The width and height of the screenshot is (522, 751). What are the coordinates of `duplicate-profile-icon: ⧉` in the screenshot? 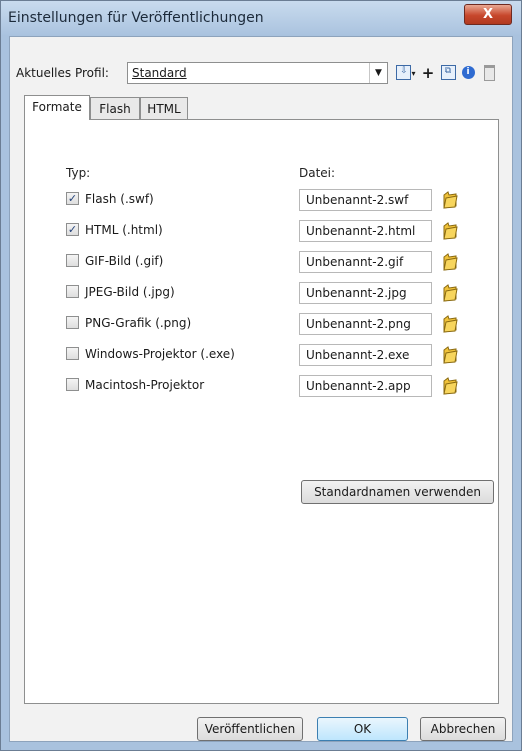 It's located at (448, 73).